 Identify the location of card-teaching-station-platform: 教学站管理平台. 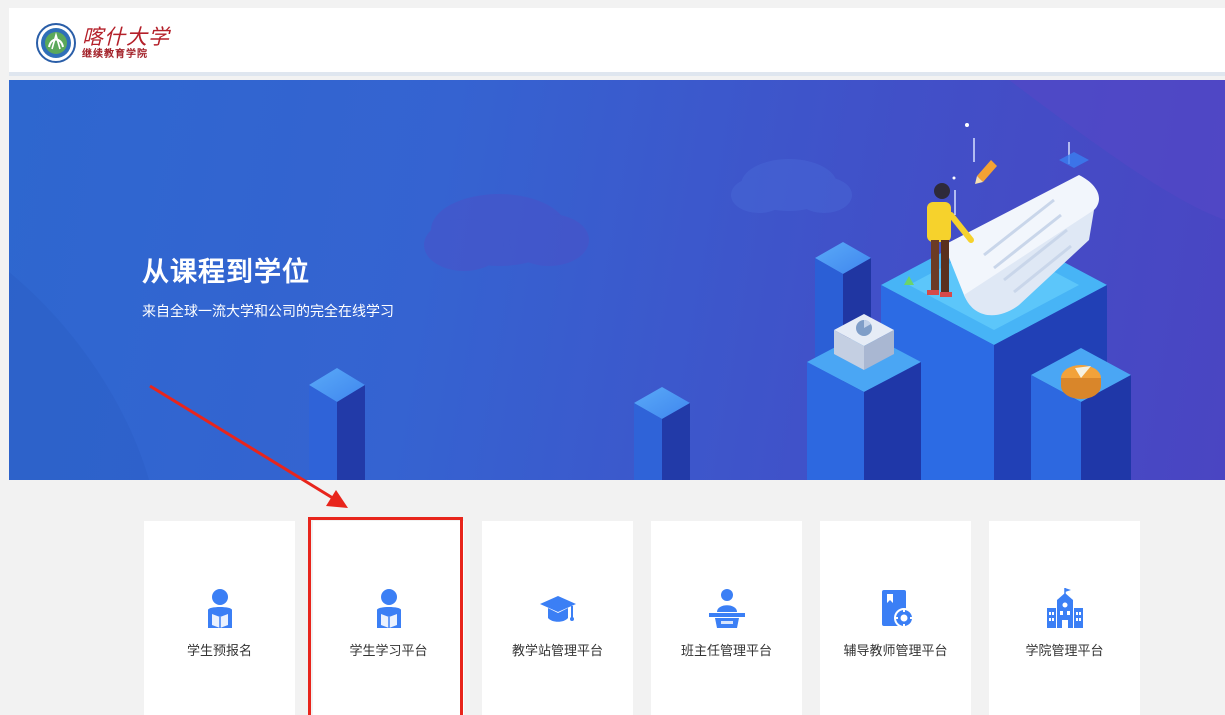
(557, 618).